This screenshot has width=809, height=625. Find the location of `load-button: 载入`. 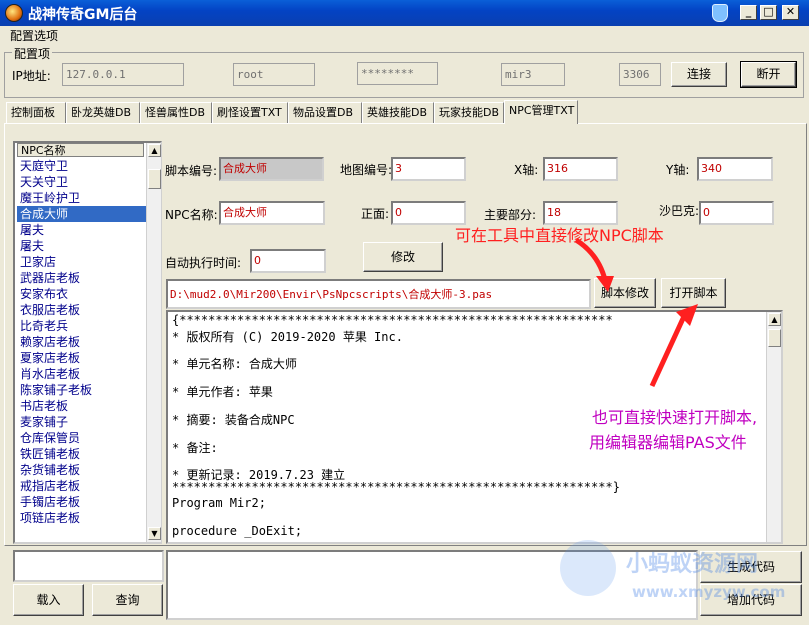

load-button: 载入 is located at coordinates (48, 600).